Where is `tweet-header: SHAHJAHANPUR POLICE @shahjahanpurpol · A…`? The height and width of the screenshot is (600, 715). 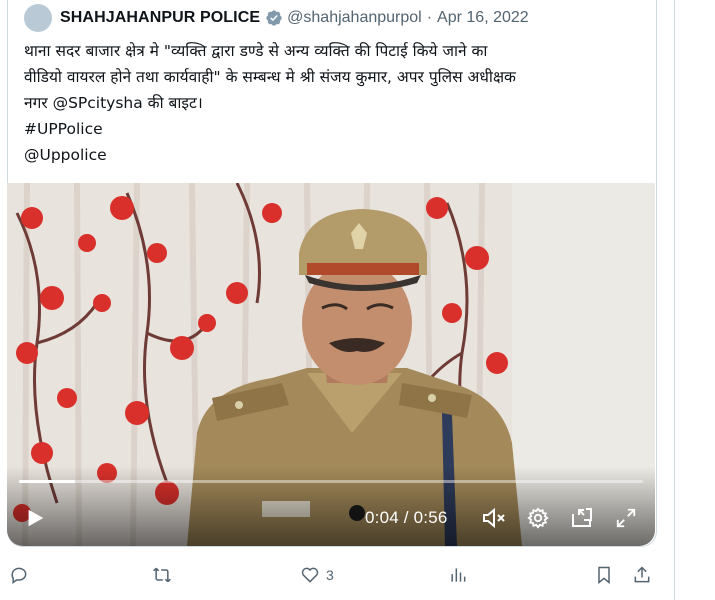
tweet-header: SHAHJAHANPUR POLICE @shahjahanpurpol · A… is located at coordinates (276, 18).